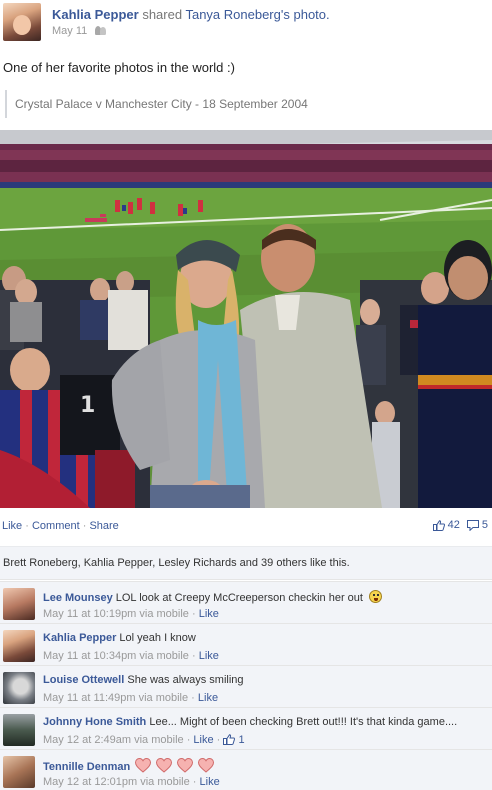 This screenshot has height=790, width=492. I want to click on post-date: May 11, so click(69, 31).